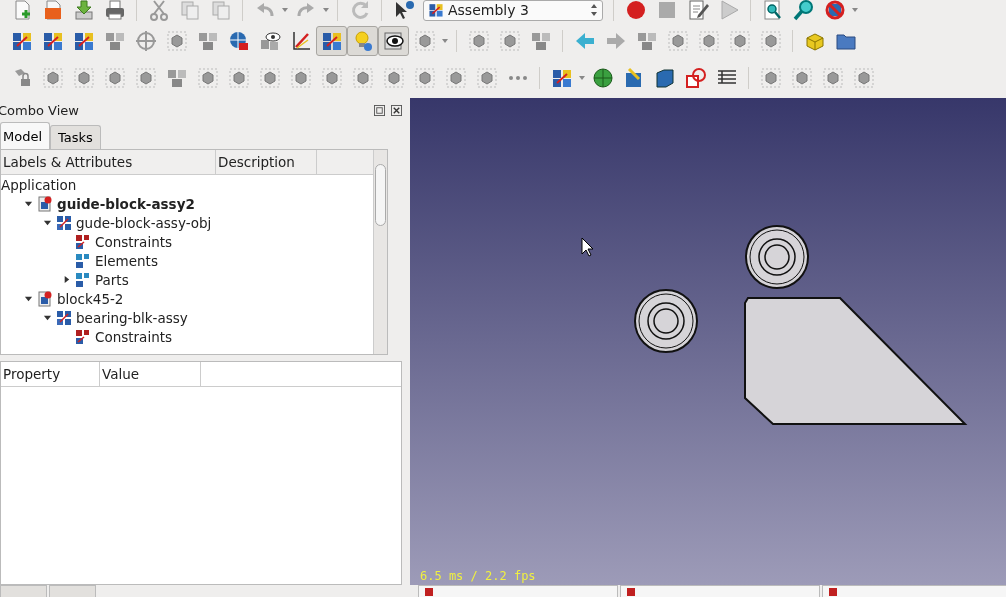 The height and width of the screenshot is (597, 1006). Describe the element at coordinates (695, 77) in the screenshot. I see `shapes-icon` at that location.